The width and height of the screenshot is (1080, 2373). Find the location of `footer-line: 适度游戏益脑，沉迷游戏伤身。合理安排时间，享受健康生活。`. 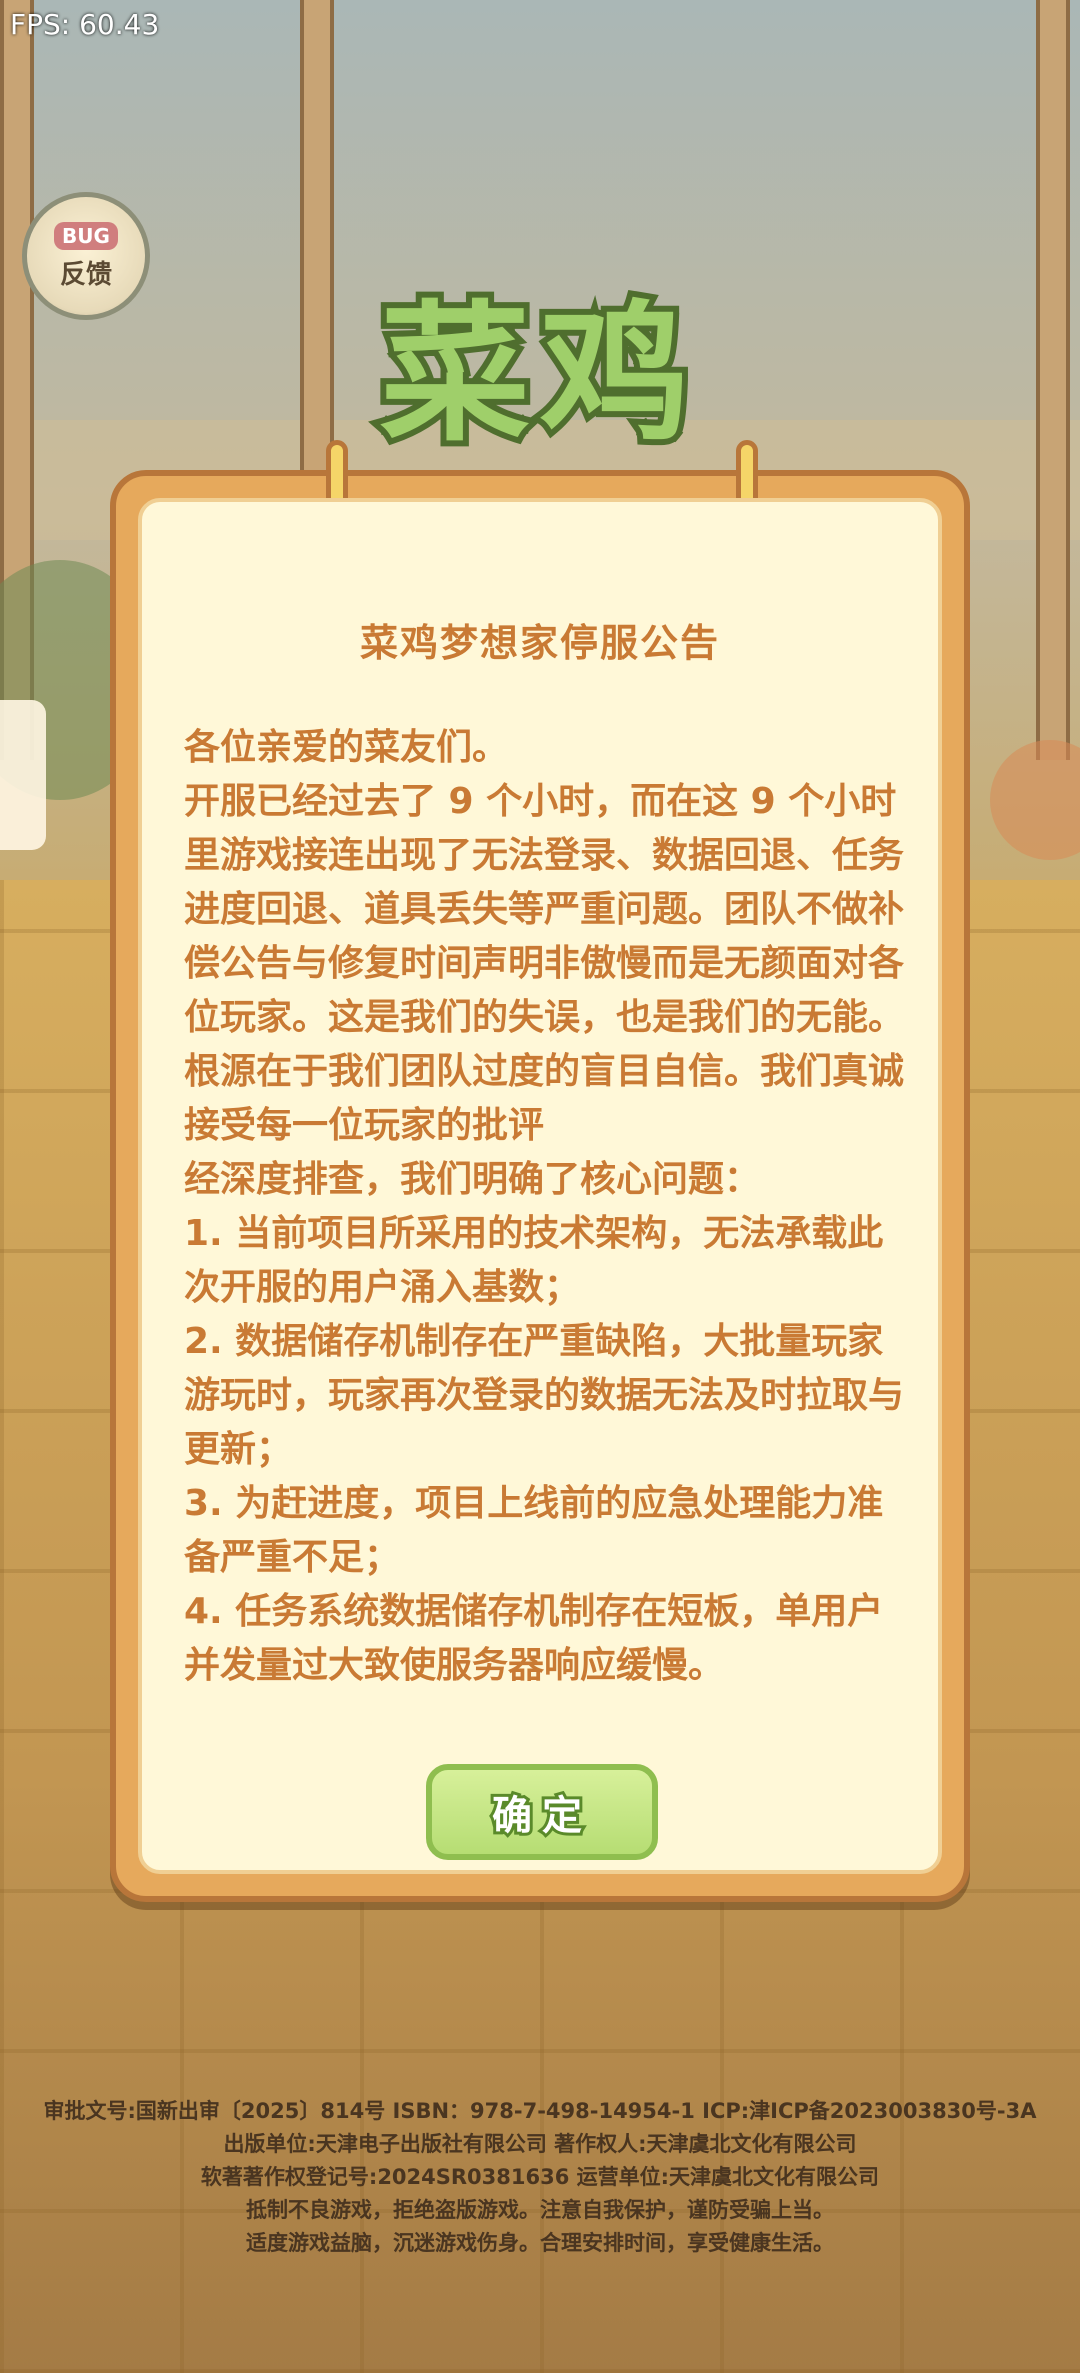

footer-line: 适度游戏益脑，沉迷游戏伤身。合理安排时间，享受健康生活。 is located at coordinates (540, 2243).